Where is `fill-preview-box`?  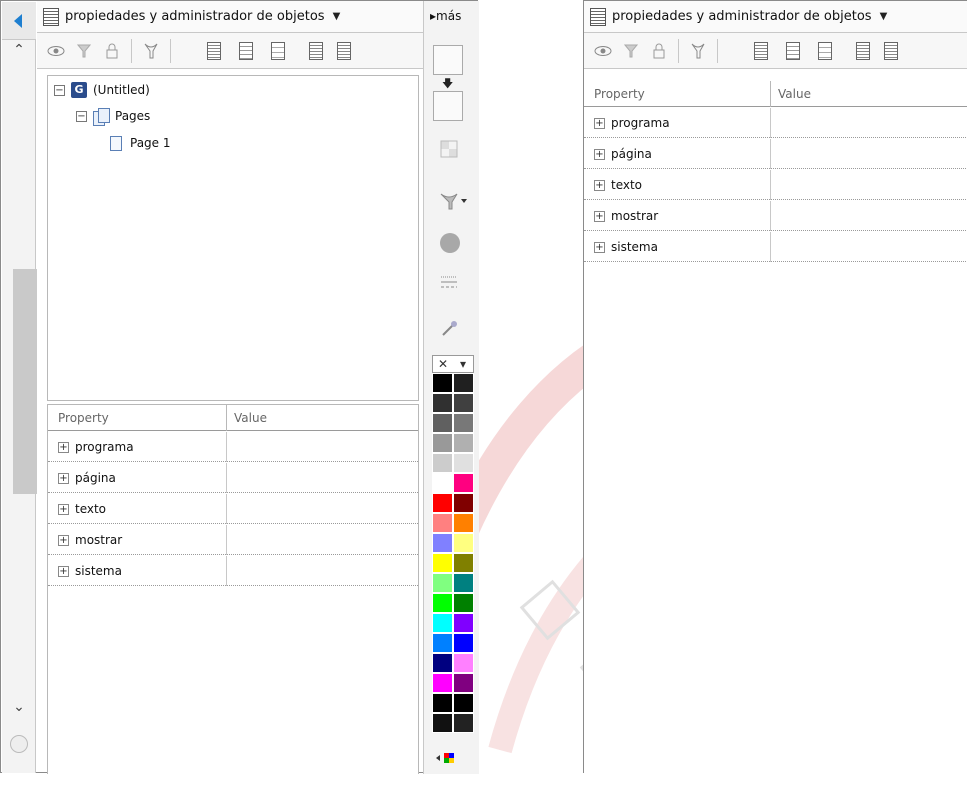
fill-preview-box is located at coordinates (448, 60).